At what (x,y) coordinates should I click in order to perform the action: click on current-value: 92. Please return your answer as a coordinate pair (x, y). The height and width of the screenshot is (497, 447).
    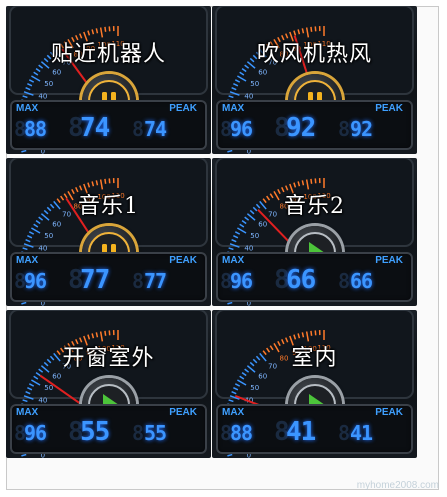
    Looking at the image, I should click on (301, 128).